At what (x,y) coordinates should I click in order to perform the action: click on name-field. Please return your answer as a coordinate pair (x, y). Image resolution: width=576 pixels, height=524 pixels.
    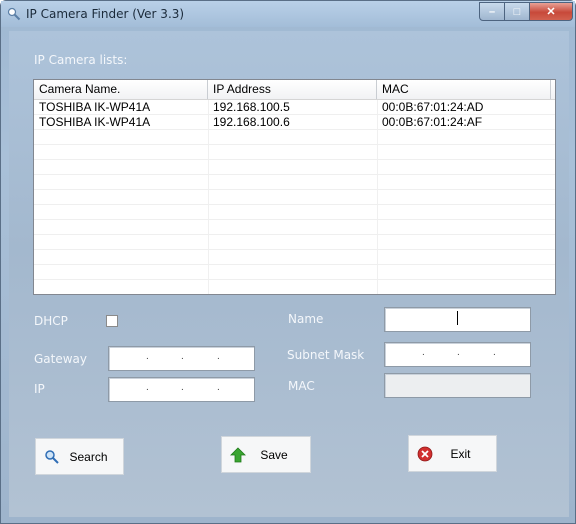
    Looking at the image, I should click on (457, 319).